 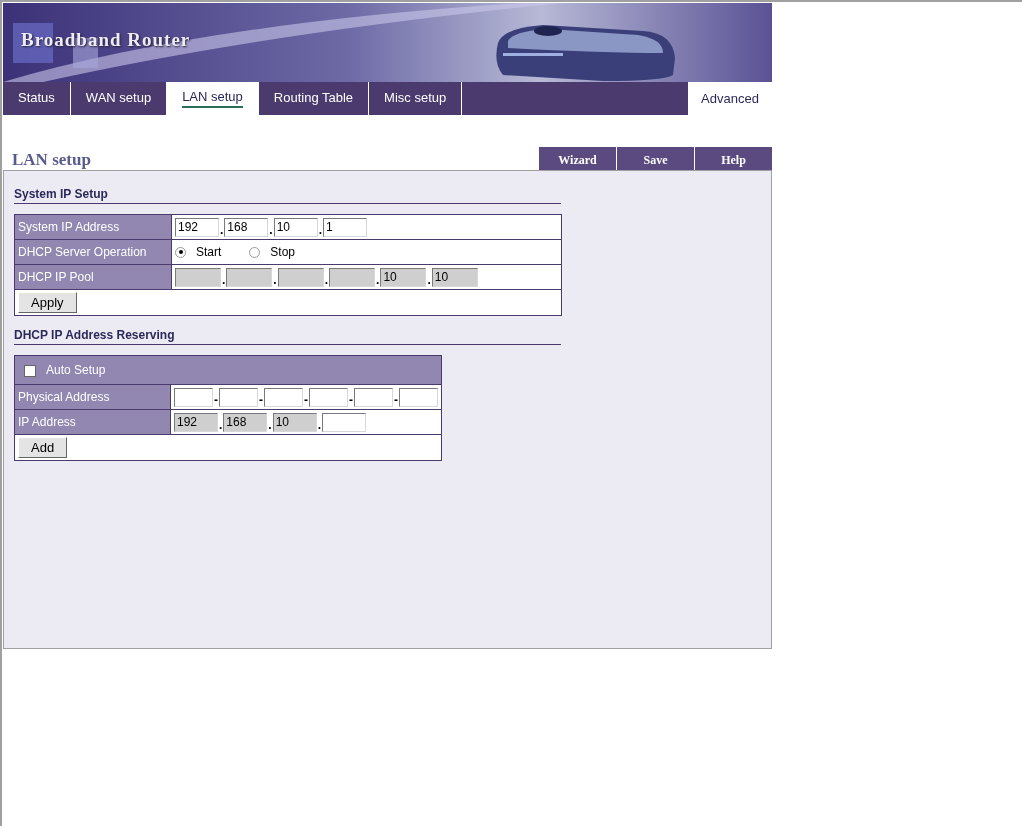 What do you see at coordinates (37, 98) in the screenshot?
I see `tab: Status` at bounding box center [37, 98].